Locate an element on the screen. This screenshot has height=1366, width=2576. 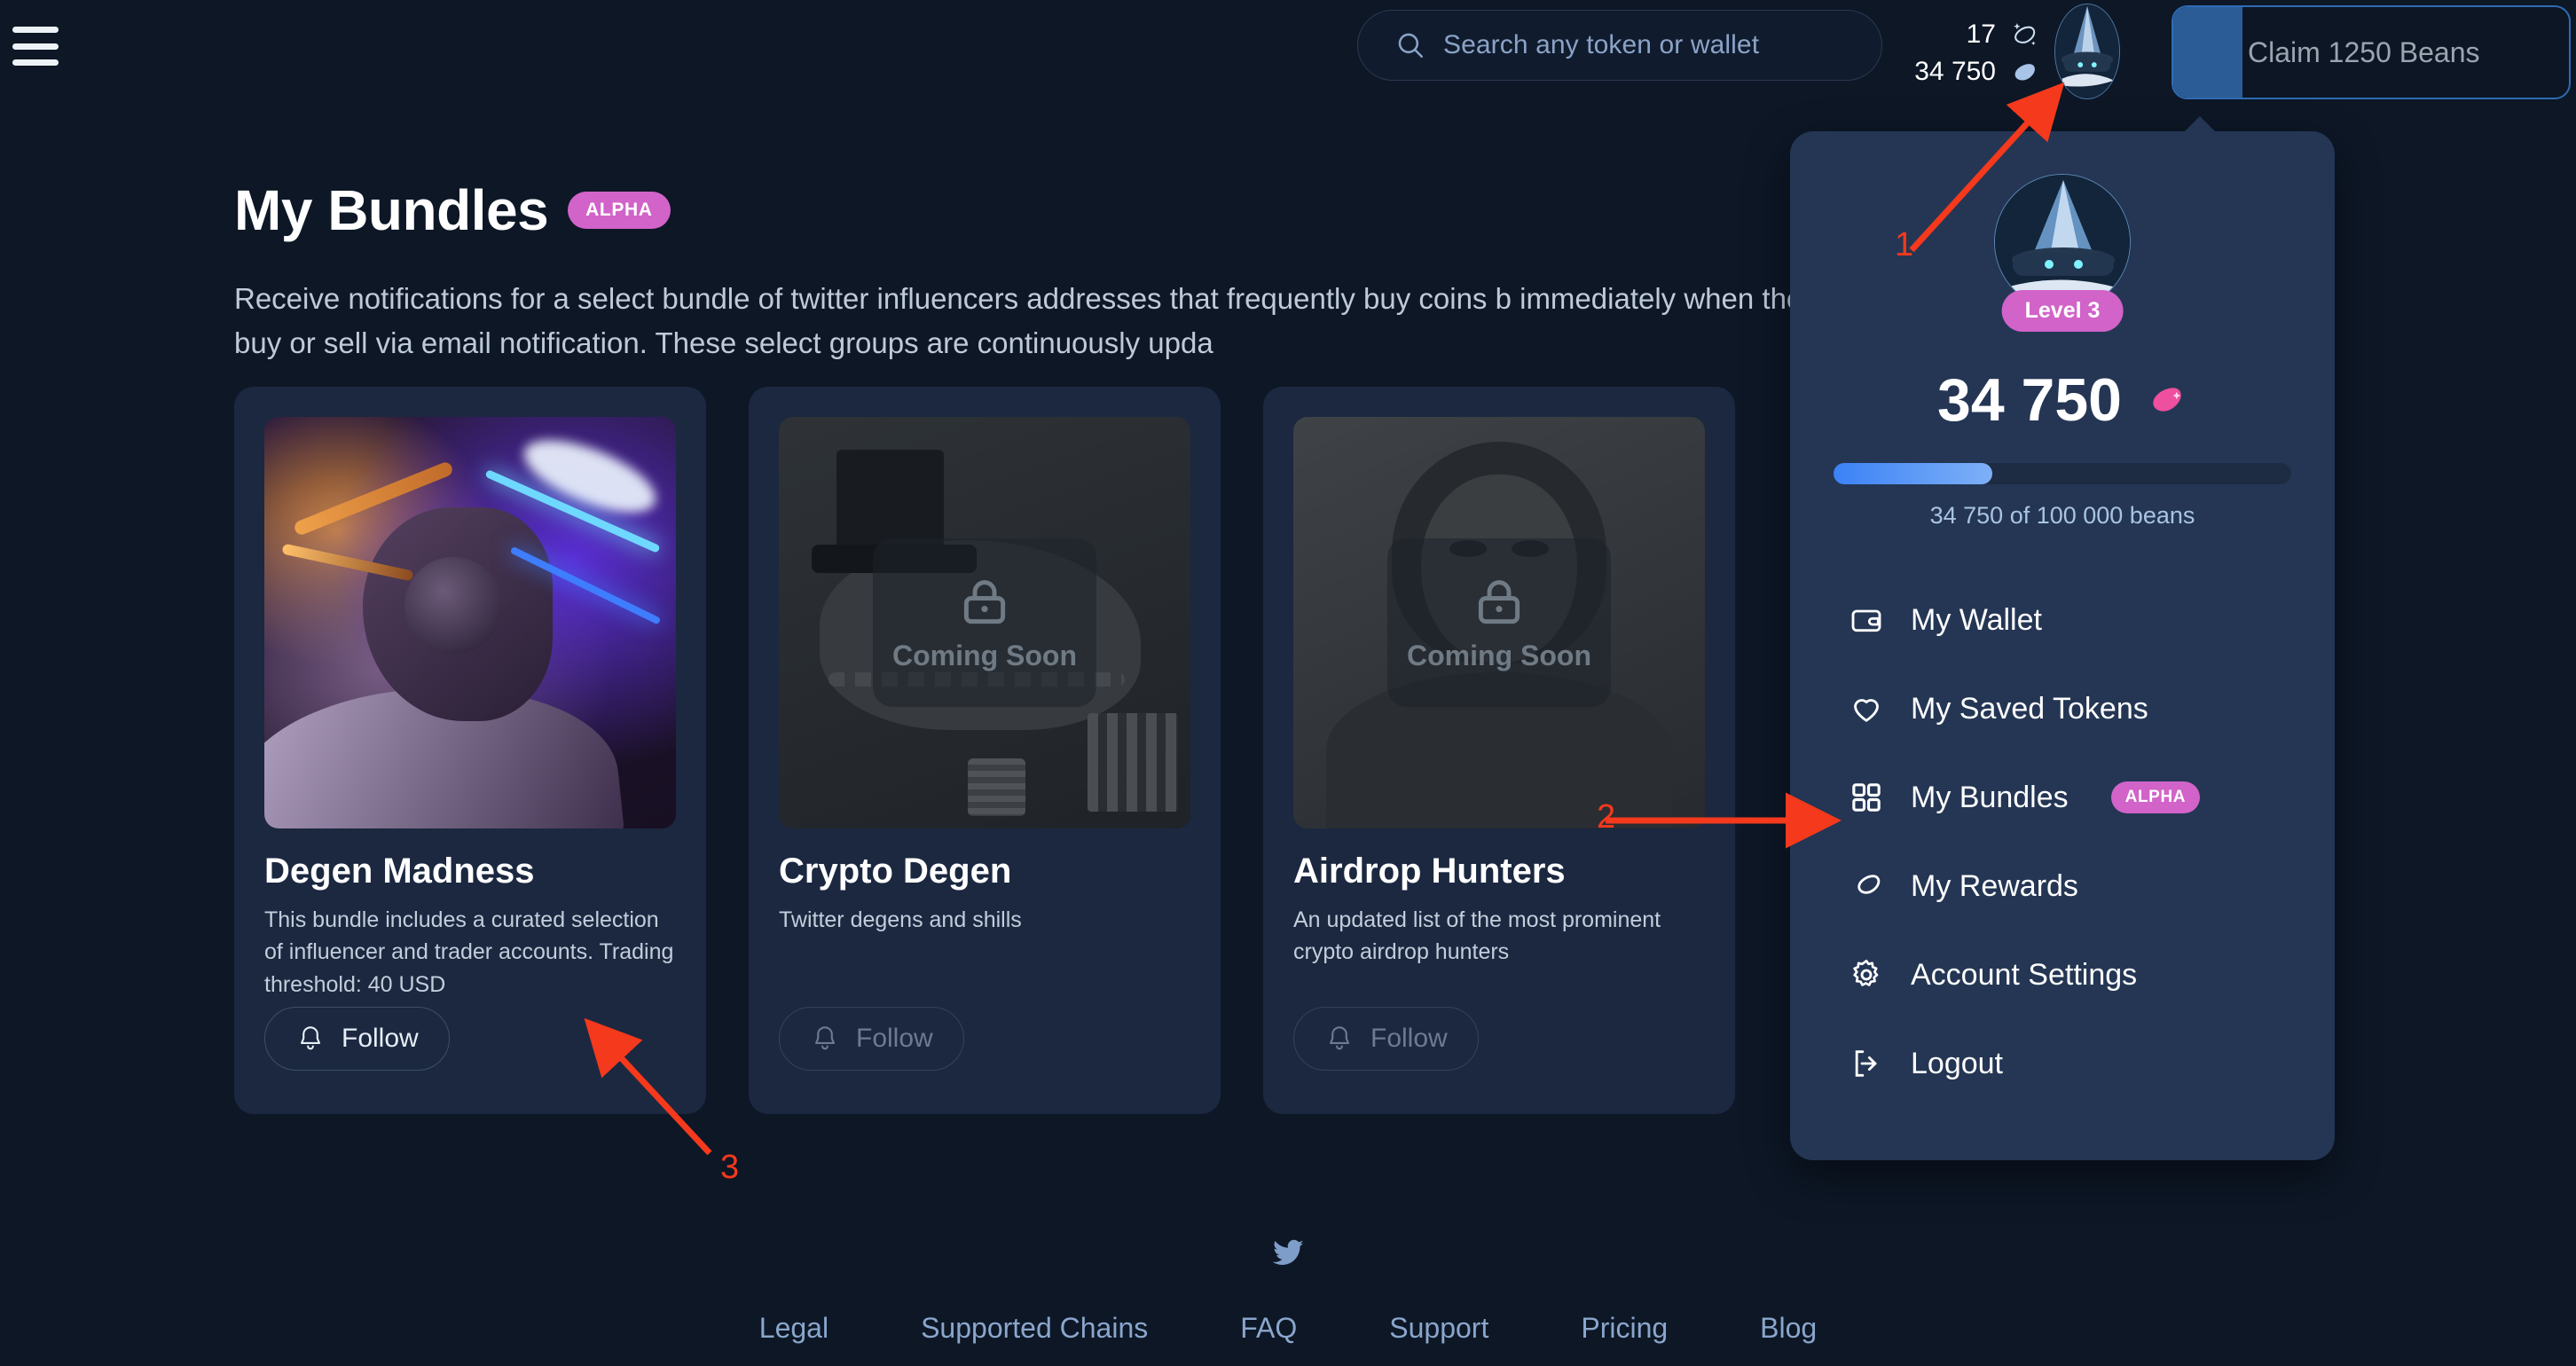
hamburger-icon is located at coordinates (35, 47).